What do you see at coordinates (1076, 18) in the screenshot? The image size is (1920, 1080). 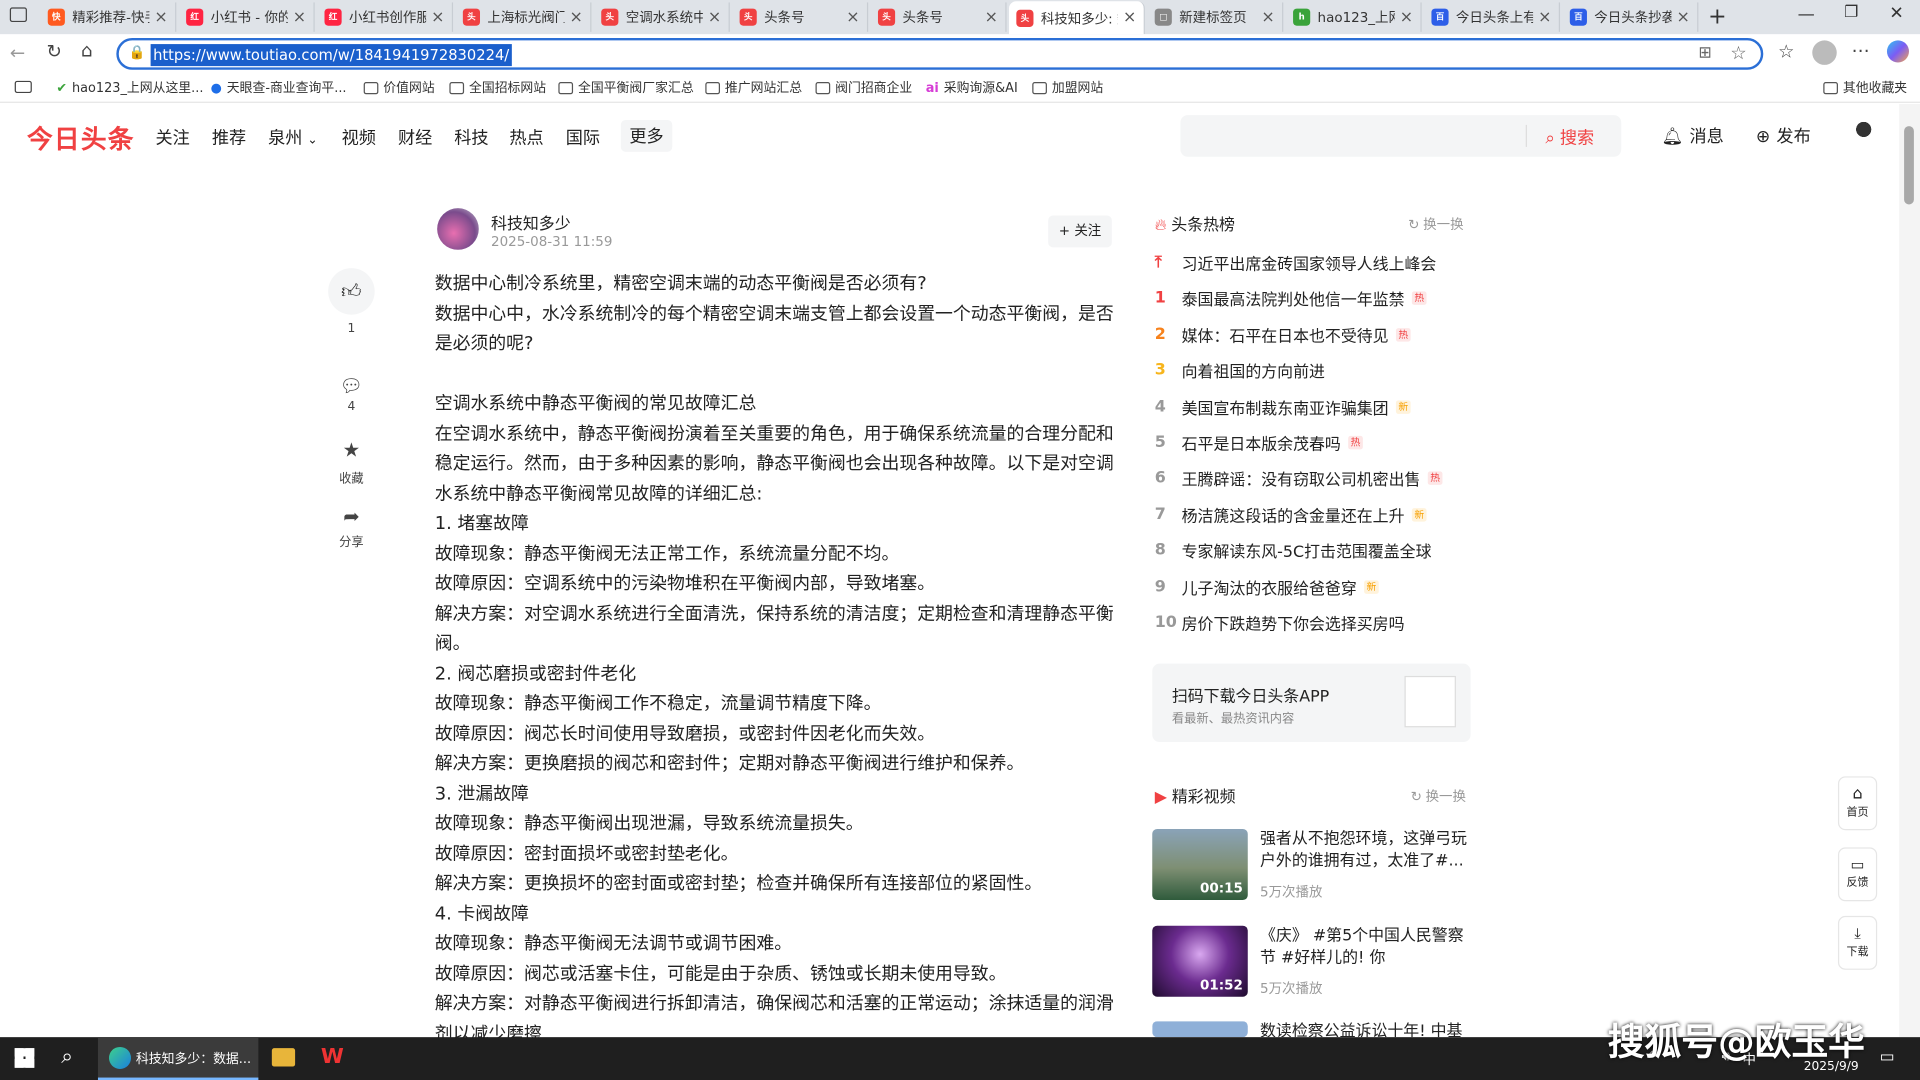 I see `browser-tab: 头科技知多少: 数据 ×` at bounding box center [1076, 18].